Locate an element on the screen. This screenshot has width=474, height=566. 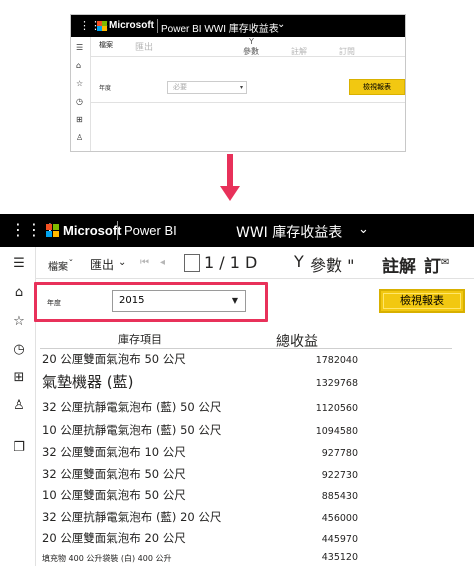
workspaces-icon: ❐ is located at coordinates (19, 448).